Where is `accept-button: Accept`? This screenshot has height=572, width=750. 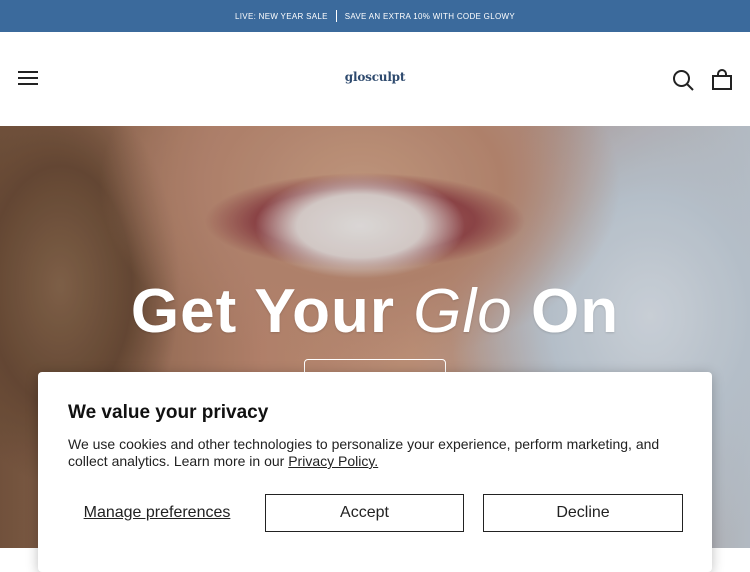
accept-button: Accept is located at coordinates (364, 513).